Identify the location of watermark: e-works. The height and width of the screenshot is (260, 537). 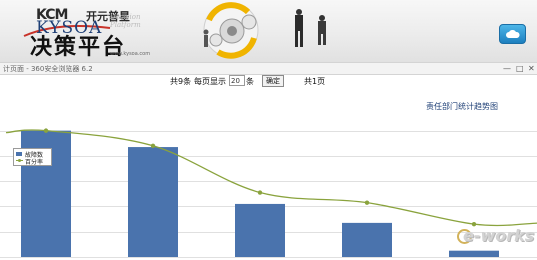
(499, 235).